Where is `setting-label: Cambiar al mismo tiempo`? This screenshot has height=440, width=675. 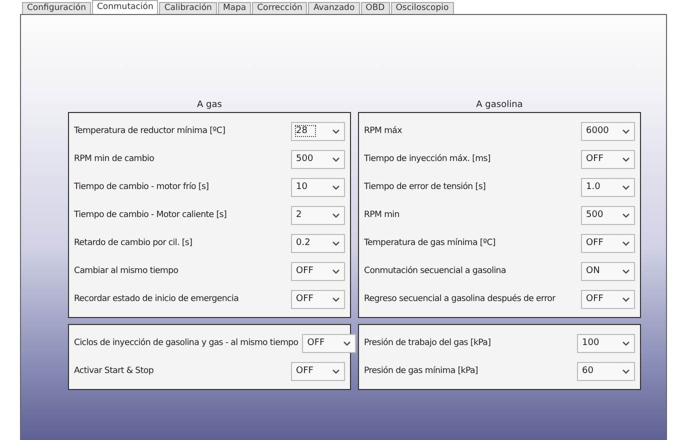 setting-label: Cambiar al mismo tiempo is located at coordinates (126, 271).